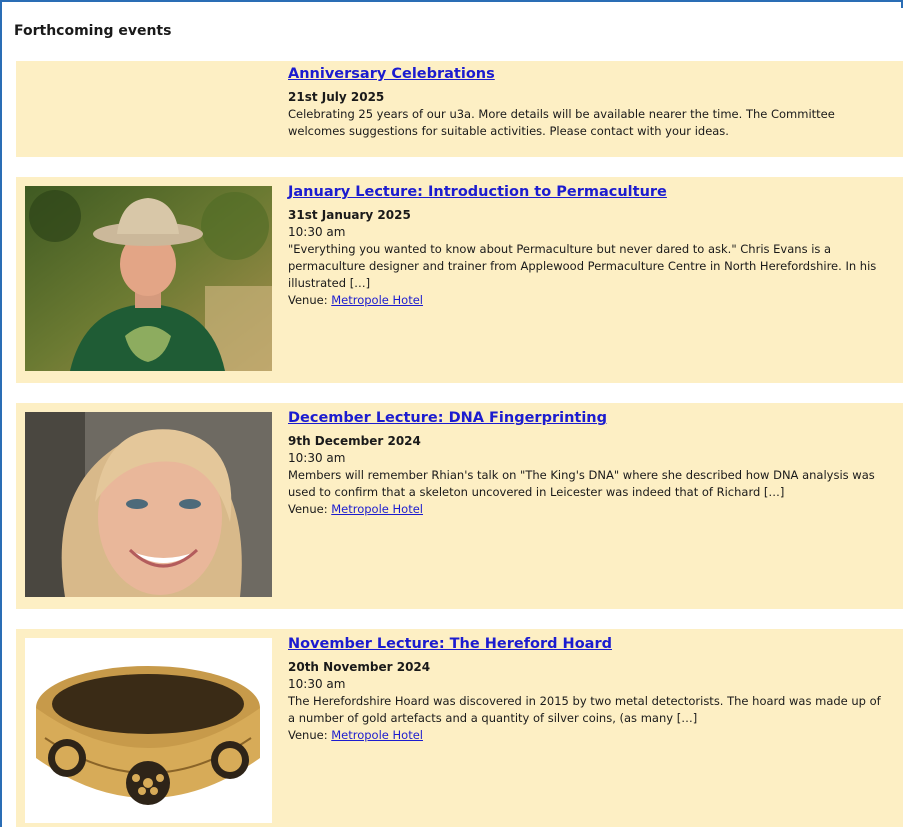 This screenshot has height=827, width=903. What do you see at coordinates (336, 97) in the screenshot?
I see `event-date: 21st July 2025` at bounding box center [336, 97].